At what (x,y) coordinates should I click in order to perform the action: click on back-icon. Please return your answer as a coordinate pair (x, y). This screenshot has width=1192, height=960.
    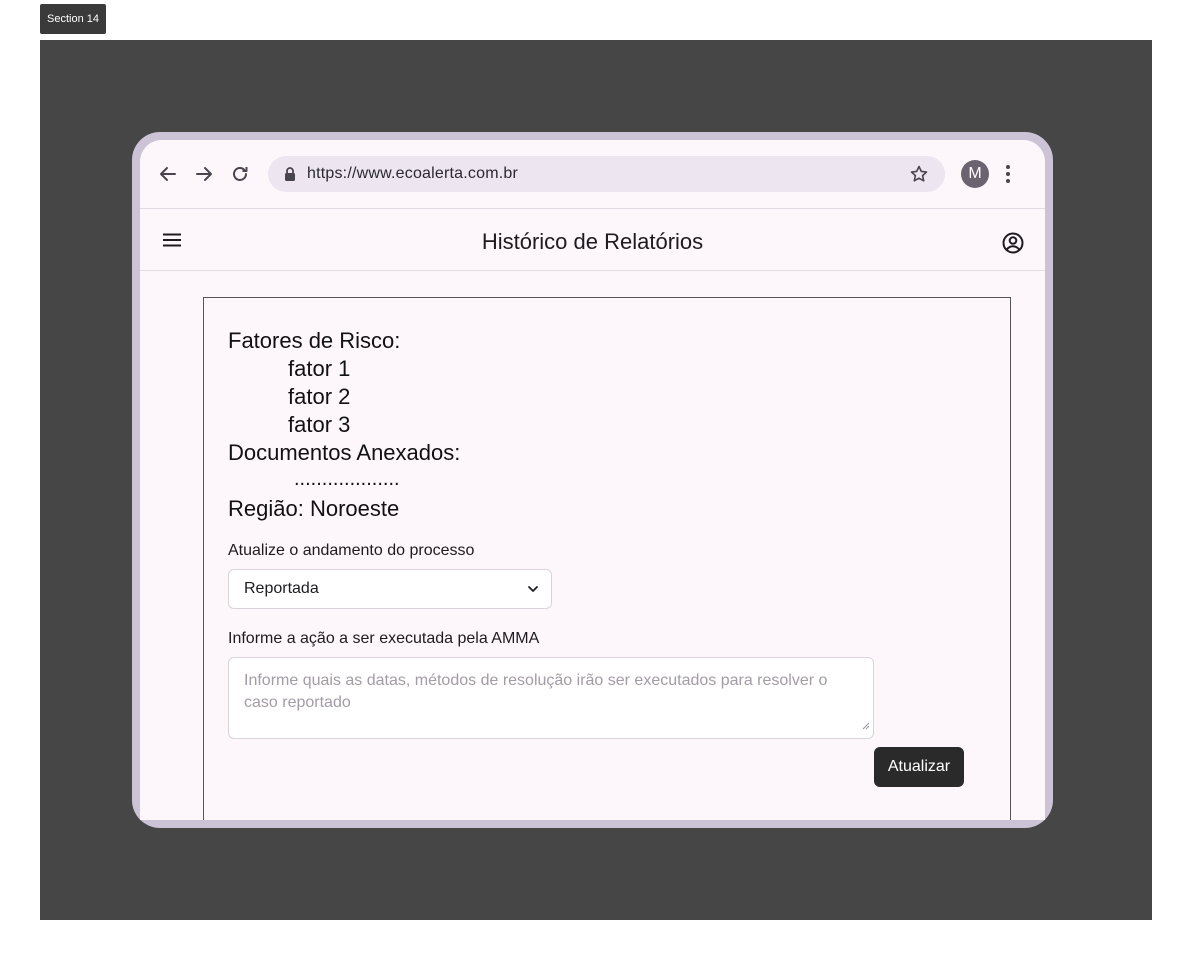
    Looking at the image, I should click on (168, 174).